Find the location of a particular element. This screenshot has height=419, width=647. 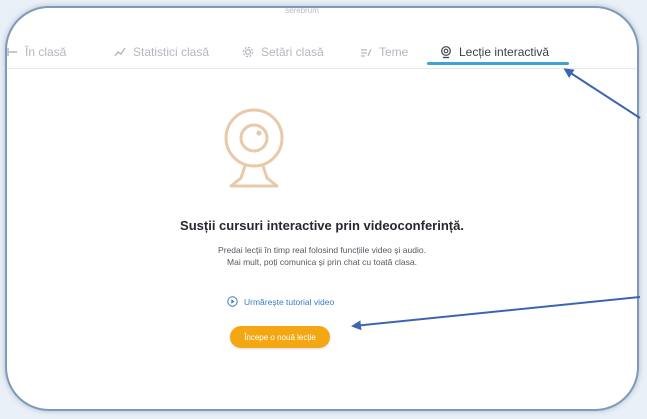

header-cut-text: serebrum is located at coordinates (302, 11).